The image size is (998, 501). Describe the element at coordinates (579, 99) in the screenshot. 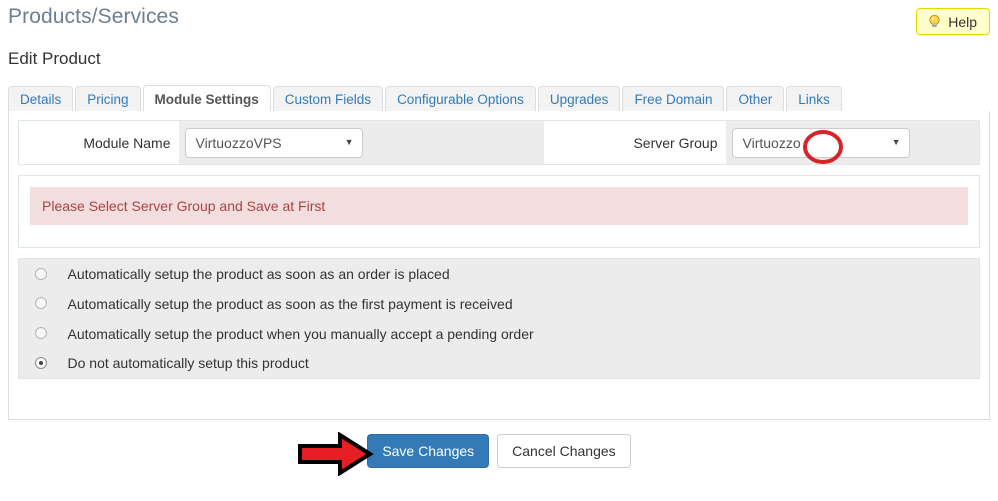

I see `tab-upgrades: Upgrades` at that location.